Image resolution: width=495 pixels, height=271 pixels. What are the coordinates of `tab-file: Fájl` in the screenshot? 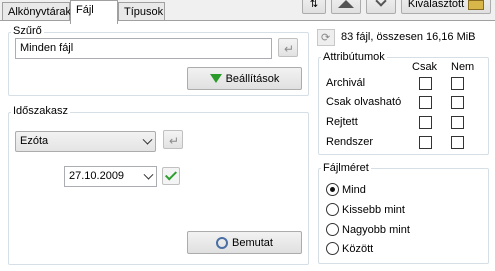 It's located at (94, 12).